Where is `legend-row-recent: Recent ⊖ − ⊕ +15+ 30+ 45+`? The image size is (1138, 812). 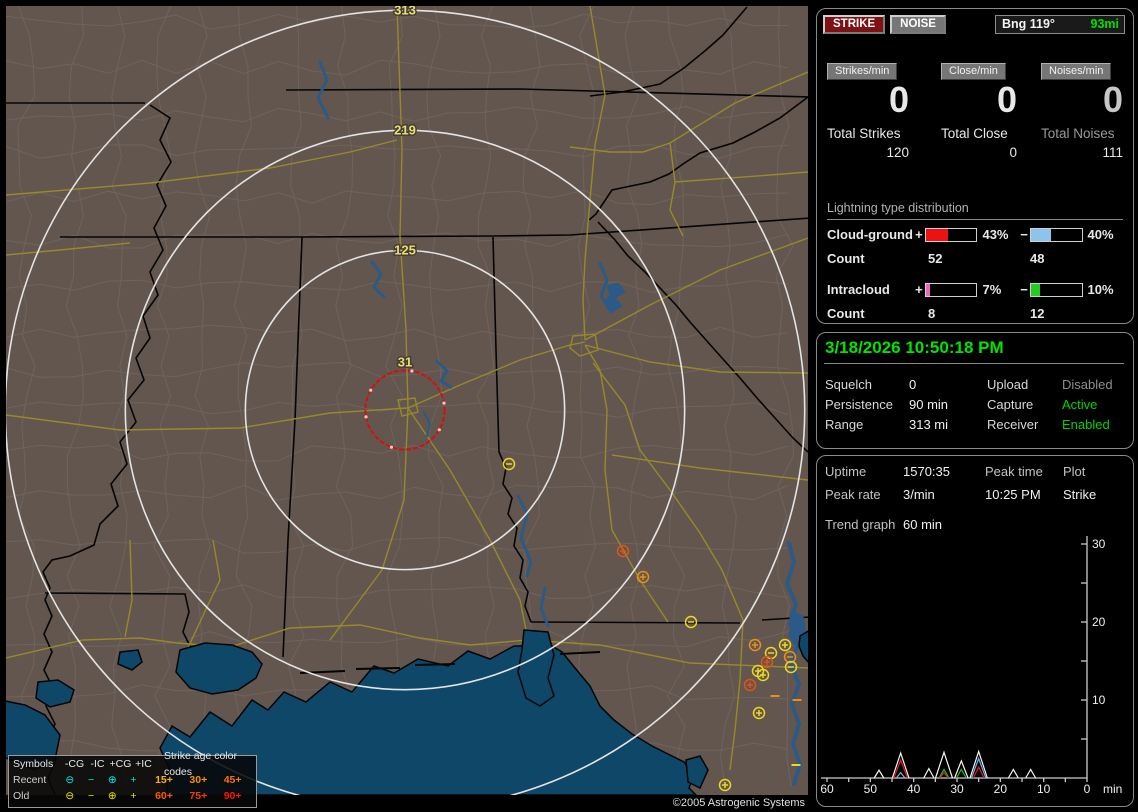 legend-row-recent: Recent ⊖ − ⊕ +15+ 30+ 45+ is located at coordinates (127, 780).